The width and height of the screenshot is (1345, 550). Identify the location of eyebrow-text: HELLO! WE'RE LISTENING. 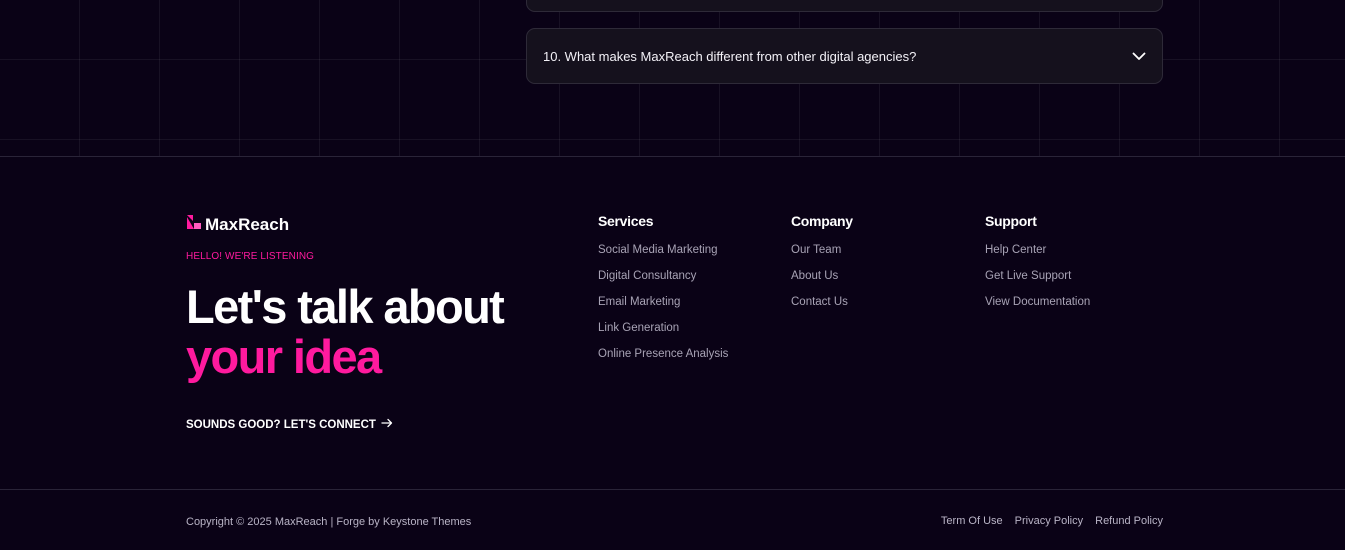
(250, 256).